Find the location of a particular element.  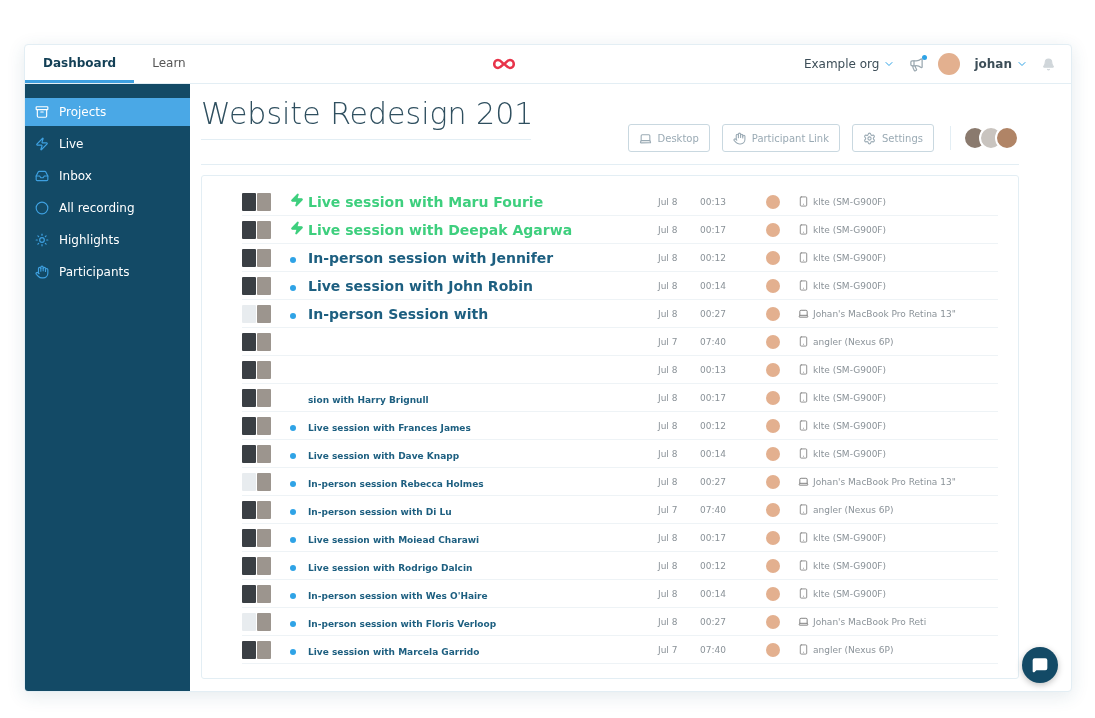

session-link: Live session with Moiead Charawi is located at coordinates (394, 540).